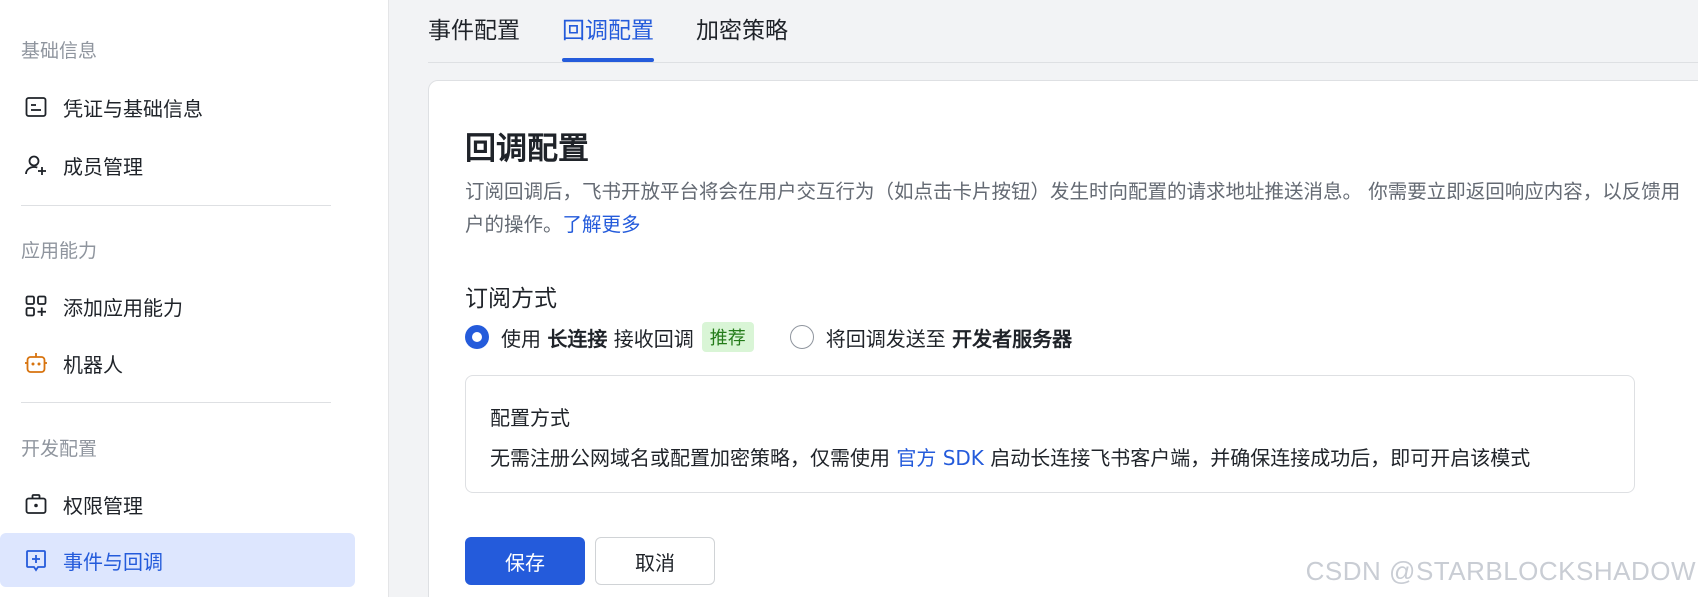 The image size is (1698, 597). Describe the element at coordinates (103, 166) in the screenshot. I see `sidebar-item-label: 成员管理` at that location.